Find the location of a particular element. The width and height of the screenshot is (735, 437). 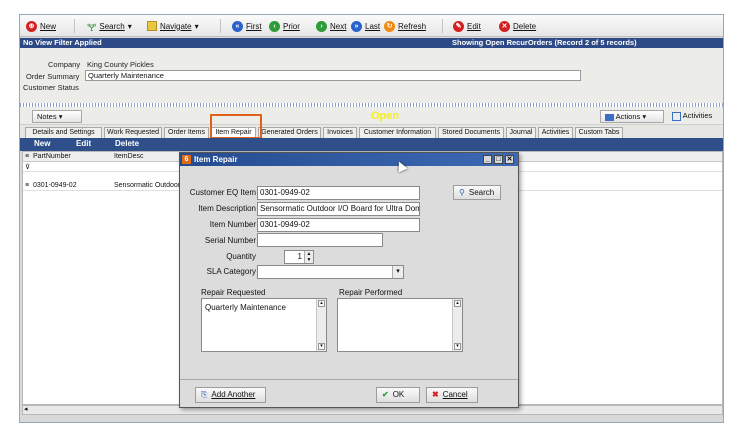

column-header-itemdesc: ItemDesc is located at coordinates (129, 157).